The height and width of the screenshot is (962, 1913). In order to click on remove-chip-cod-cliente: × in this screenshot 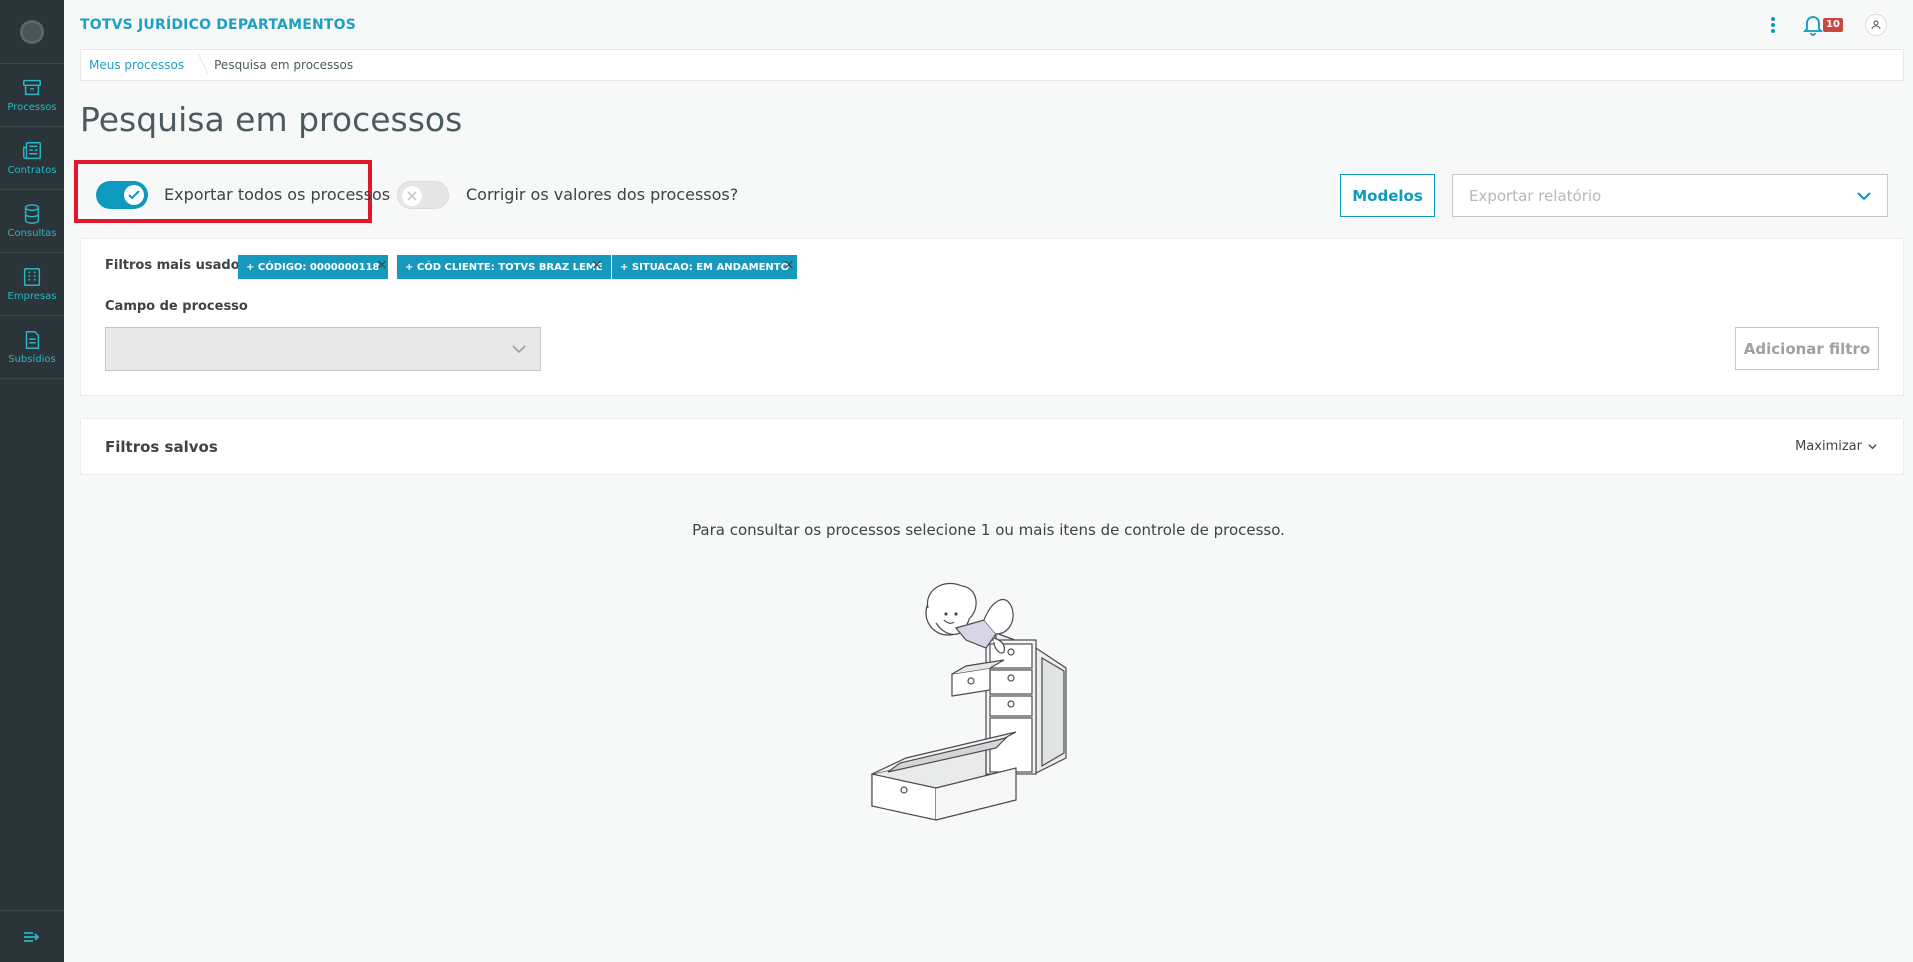, I will do `click(597, 265)`.